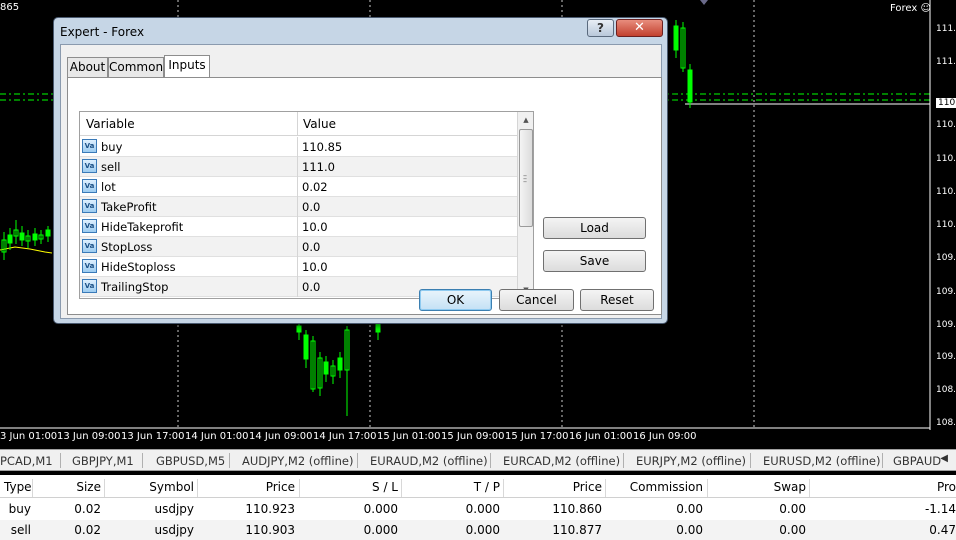 The width and height of the screenshot is (956, 540). What do you see at coordinates (338, 368) in the screenshot?
I see `candles-middle` at bounding box center [338, 368].